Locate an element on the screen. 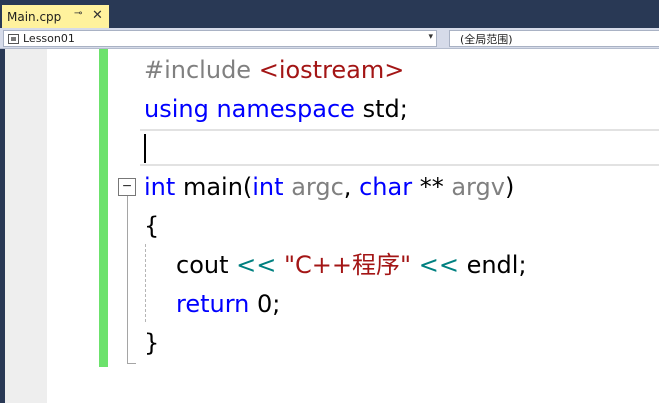  keyword: char is located at coordinates (386, 187).